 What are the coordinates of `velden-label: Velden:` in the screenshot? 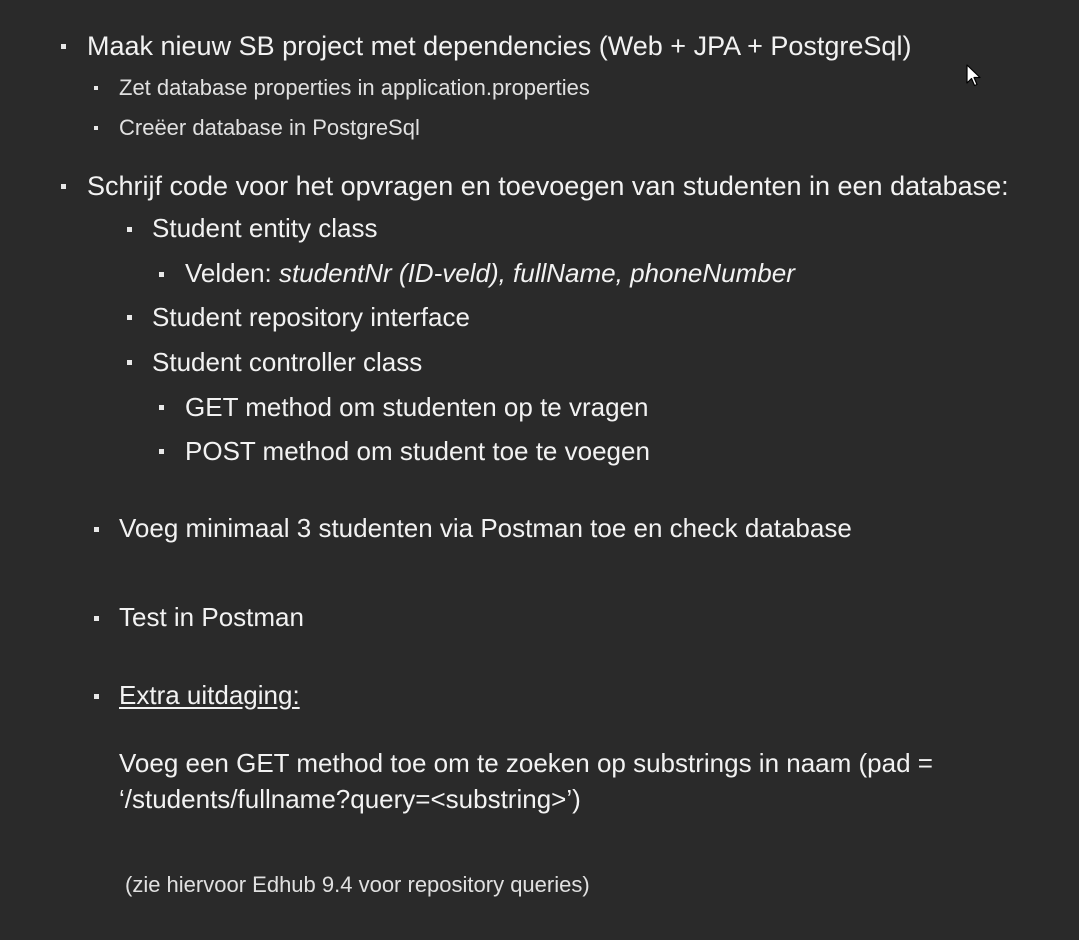 It's located at (232, 273).